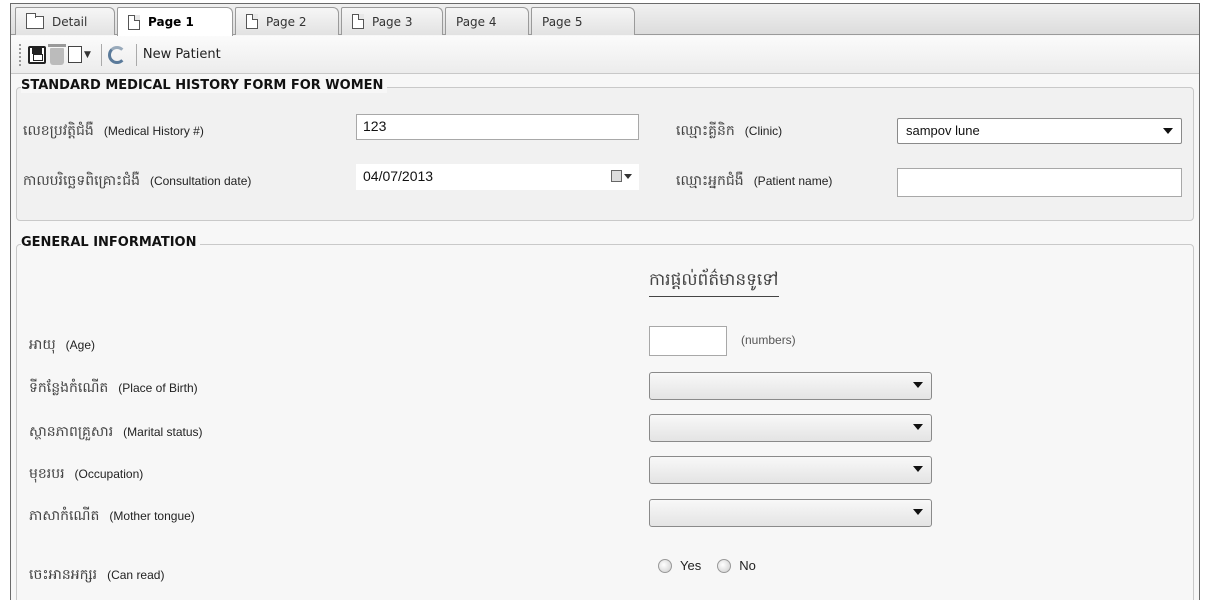 This screenshot has height=600, width=1211. What do you see at coordinates (113, 131) in the screenshot?
I see `medical-history-label: លេខប្រវត្តិជំងឺ (Medical History #)` at bounding box center [113, 131].